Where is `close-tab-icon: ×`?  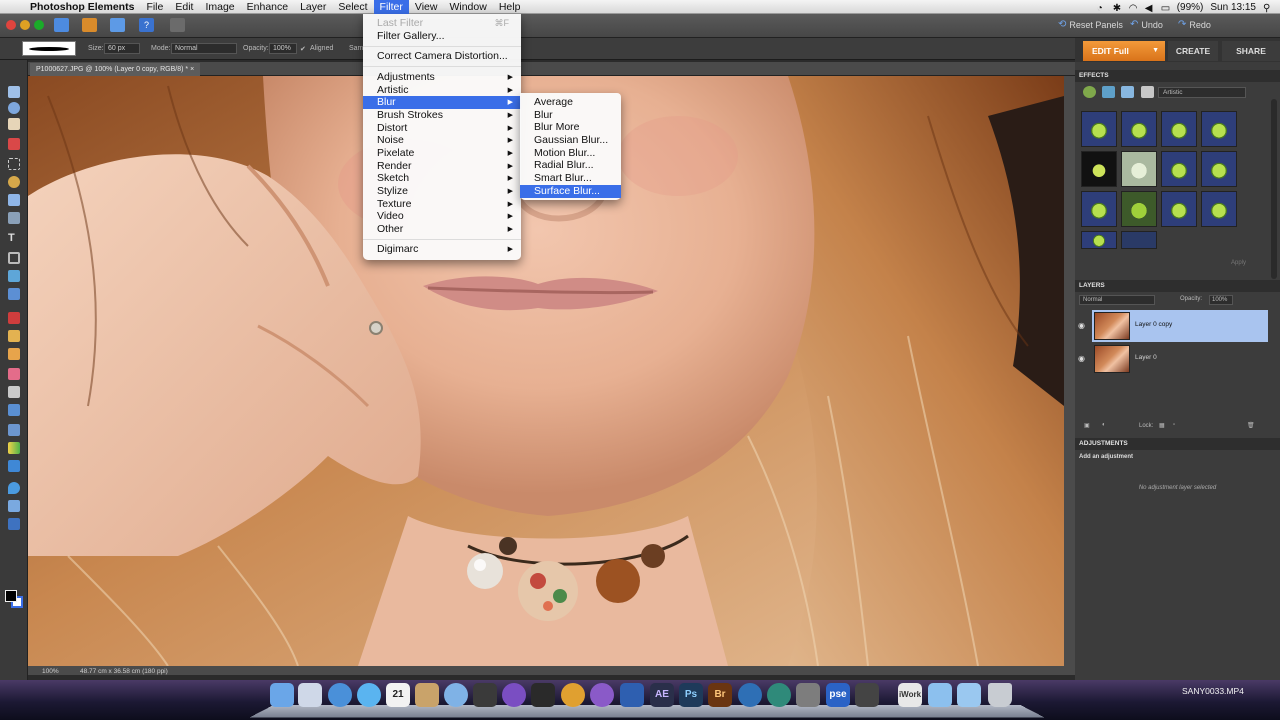 close-tab-icon: × is located at coordinates (192, 69).